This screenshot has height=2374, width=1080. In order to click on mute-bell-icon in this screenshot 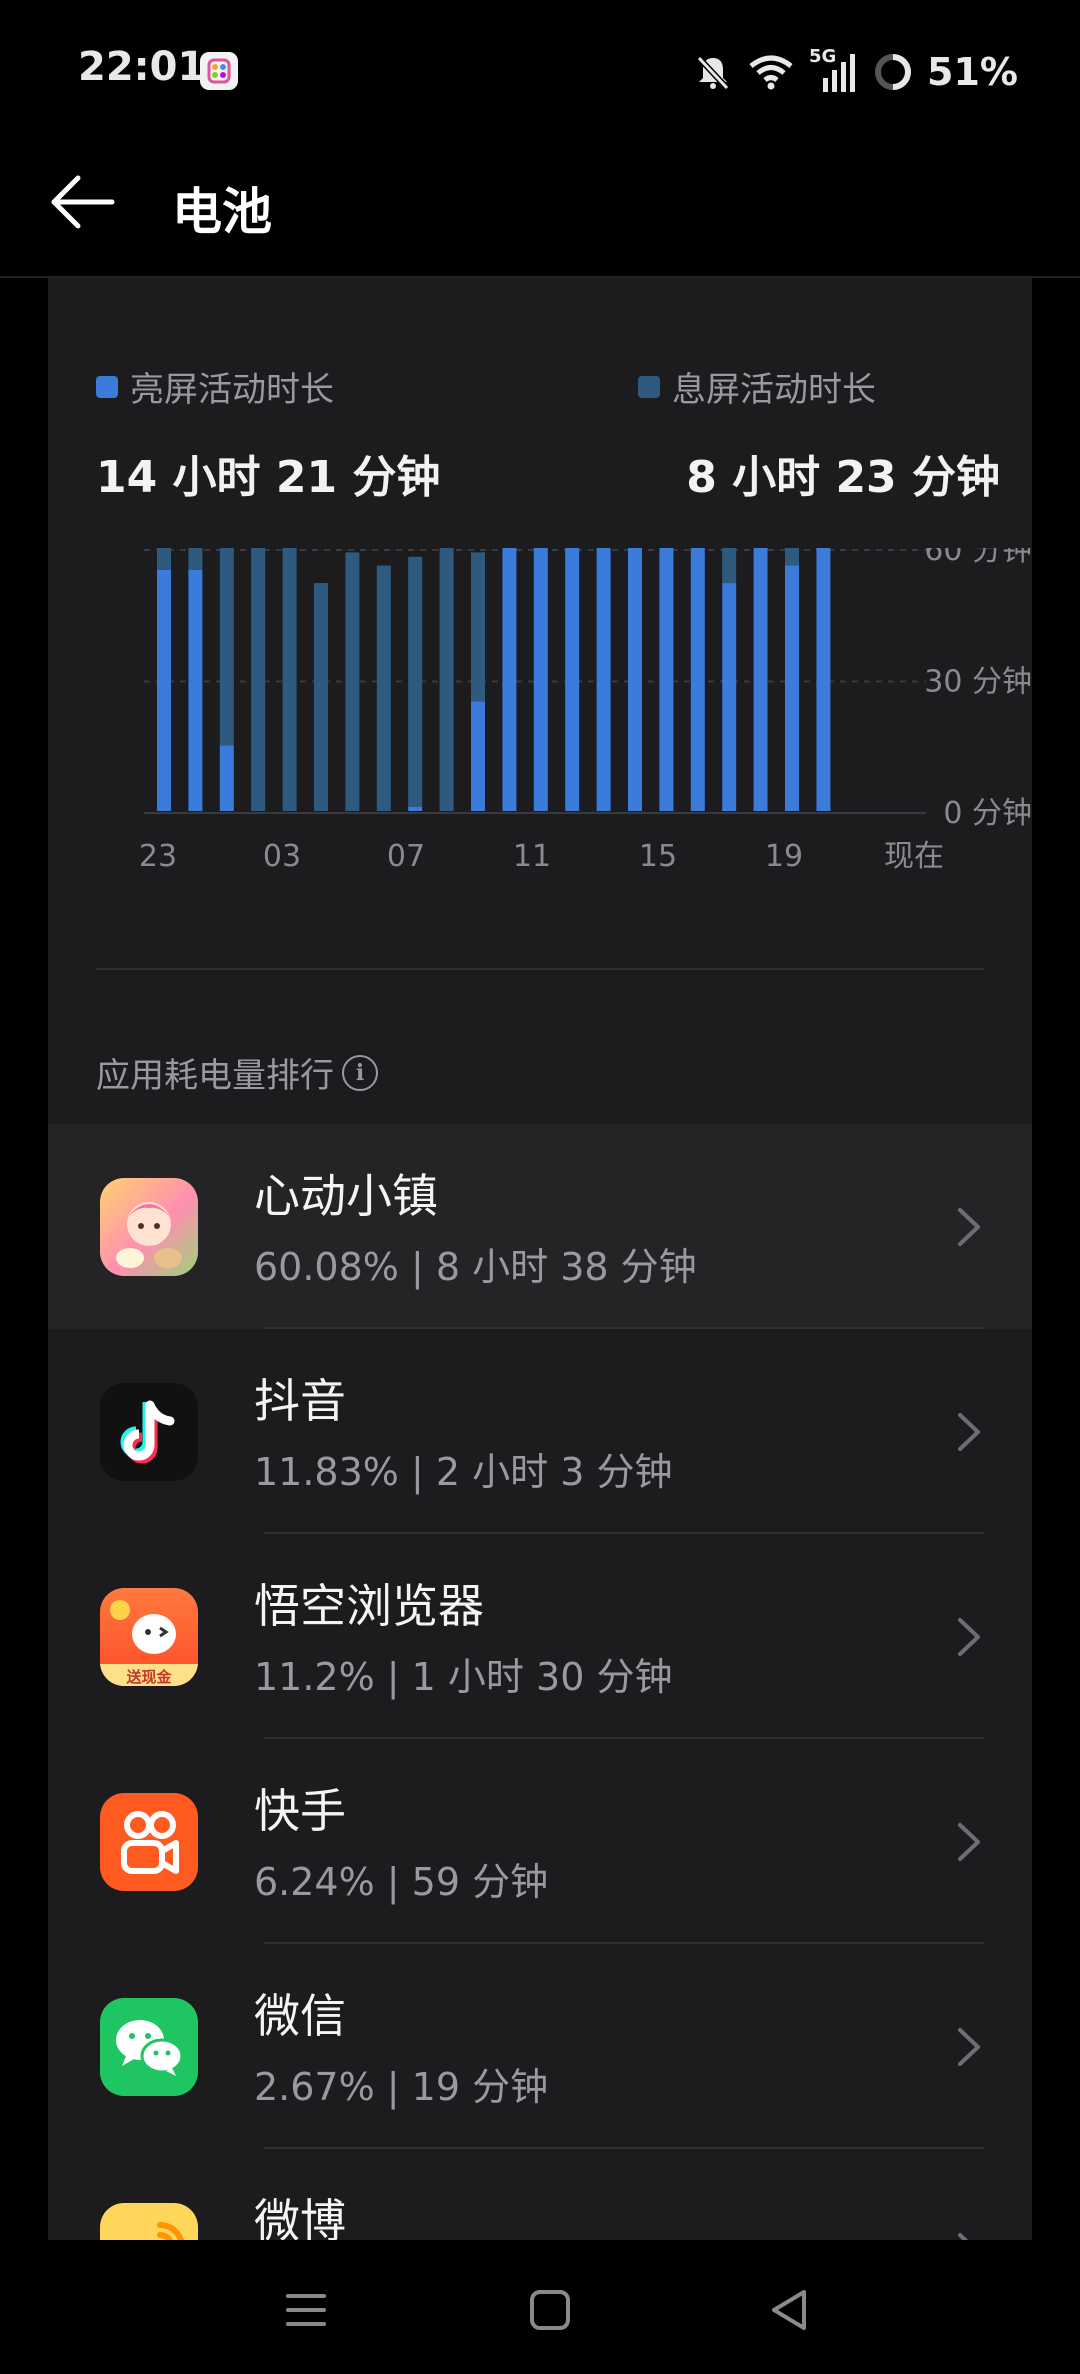, I will do `click(713, 73)`.